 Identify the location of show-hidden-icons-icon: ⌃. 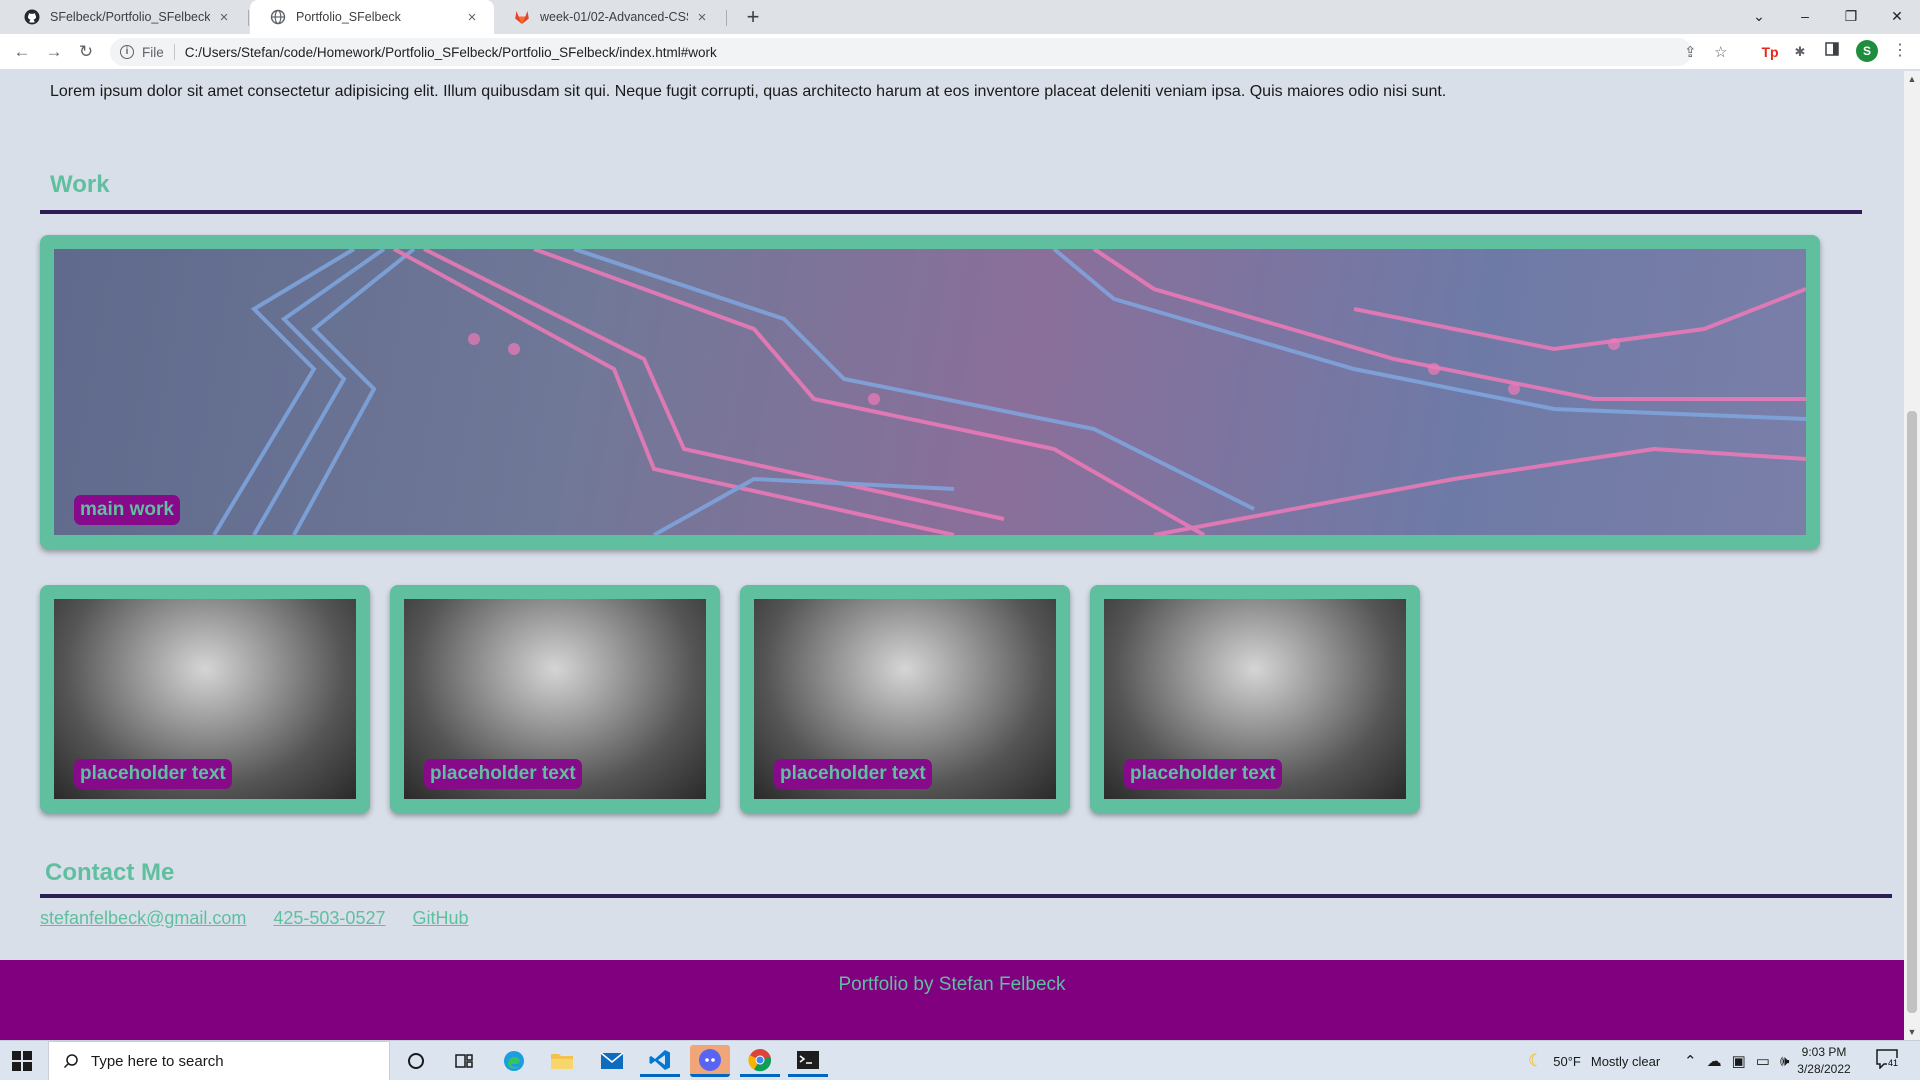
(1690, 1061).